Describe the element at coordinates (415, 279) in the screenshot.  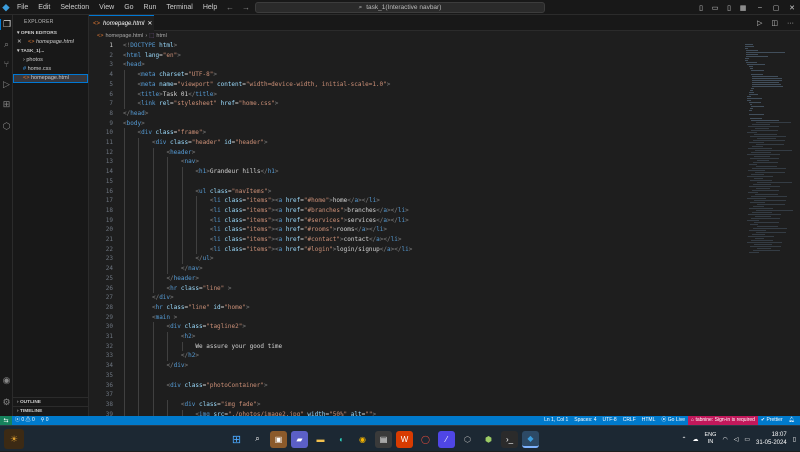
I see `code-line: 25 </header>` at that location.